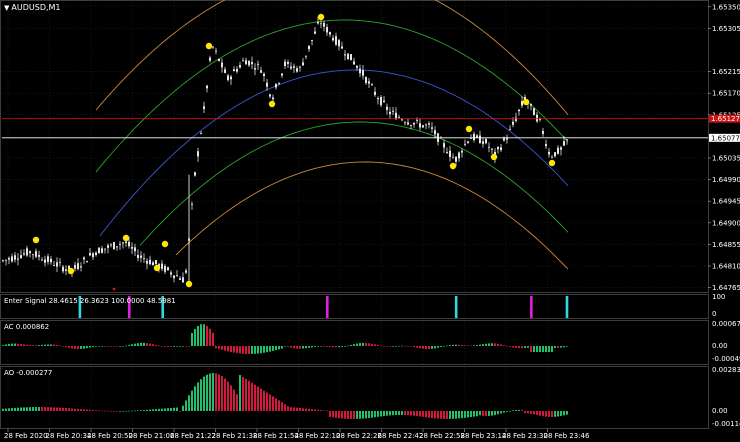  Describe the element at coordinates (726, 267) in the screenshot. I see `price-tick-label: 1.64810` at that location.